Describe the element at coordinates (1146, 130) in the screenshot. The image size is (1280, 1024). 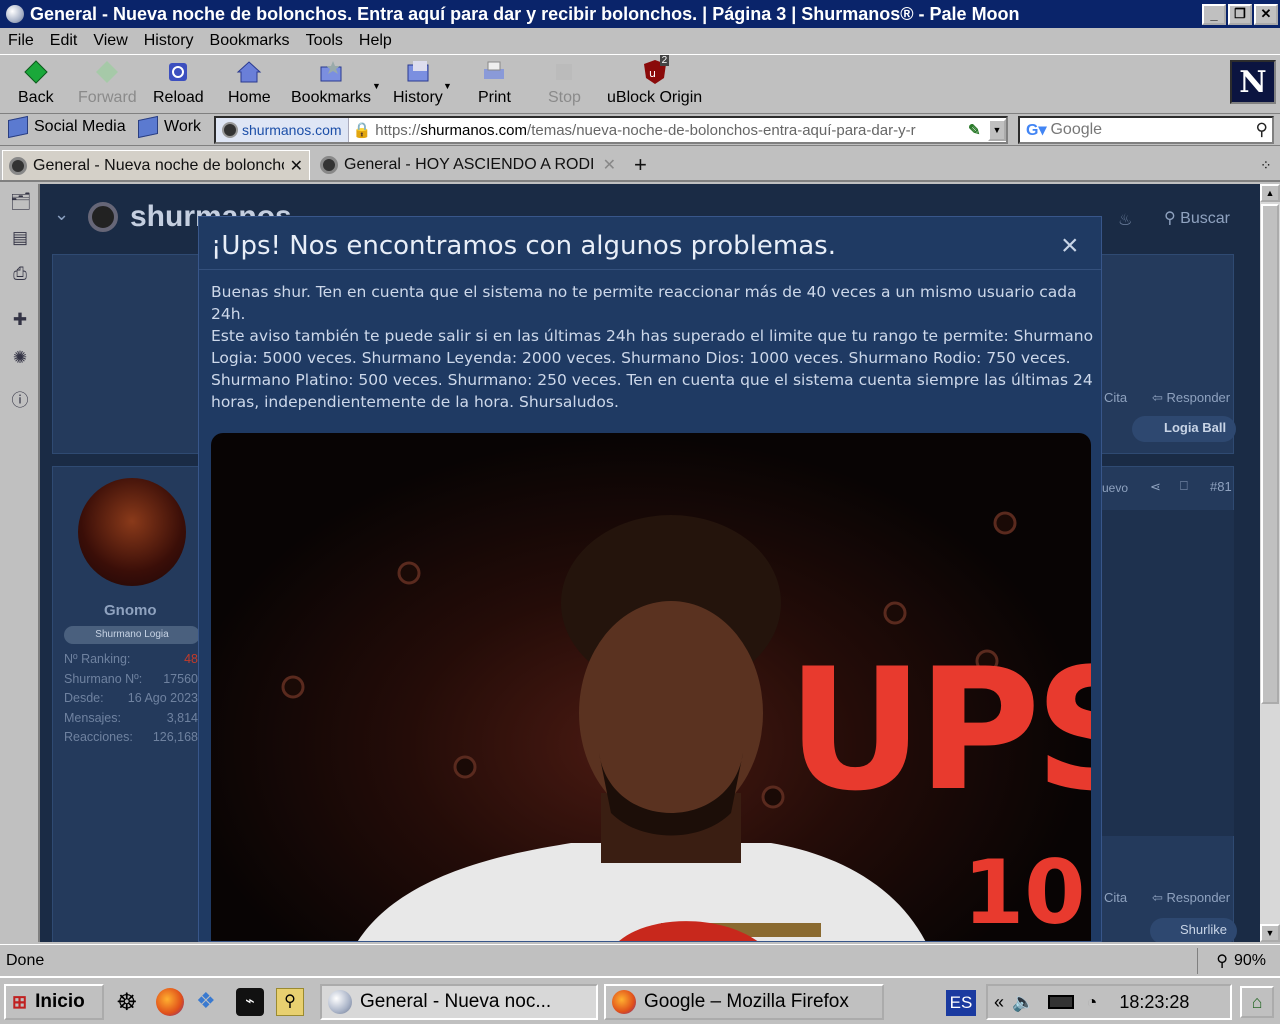
I see `search-box: G▾ Google ⚲` at that location.